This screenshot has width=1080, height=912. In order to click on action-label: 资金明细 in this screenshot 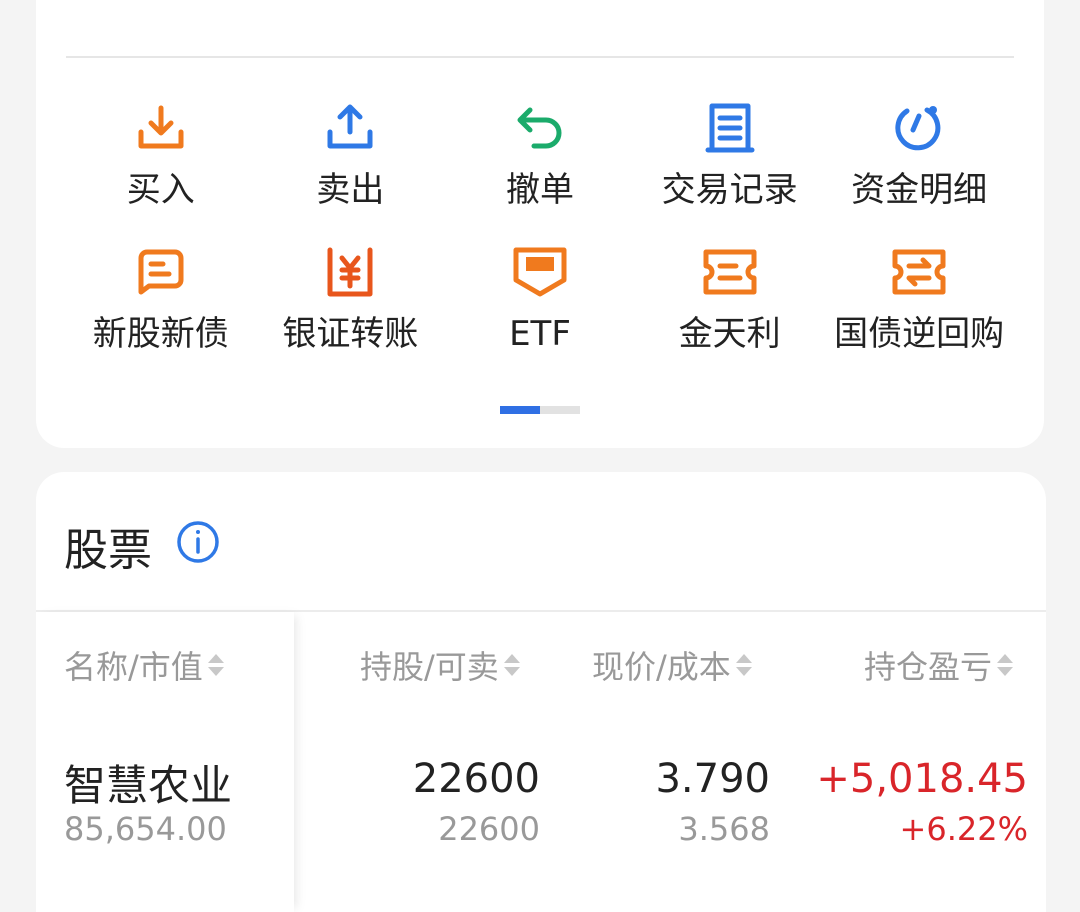, I will do `click(919, 190)`.